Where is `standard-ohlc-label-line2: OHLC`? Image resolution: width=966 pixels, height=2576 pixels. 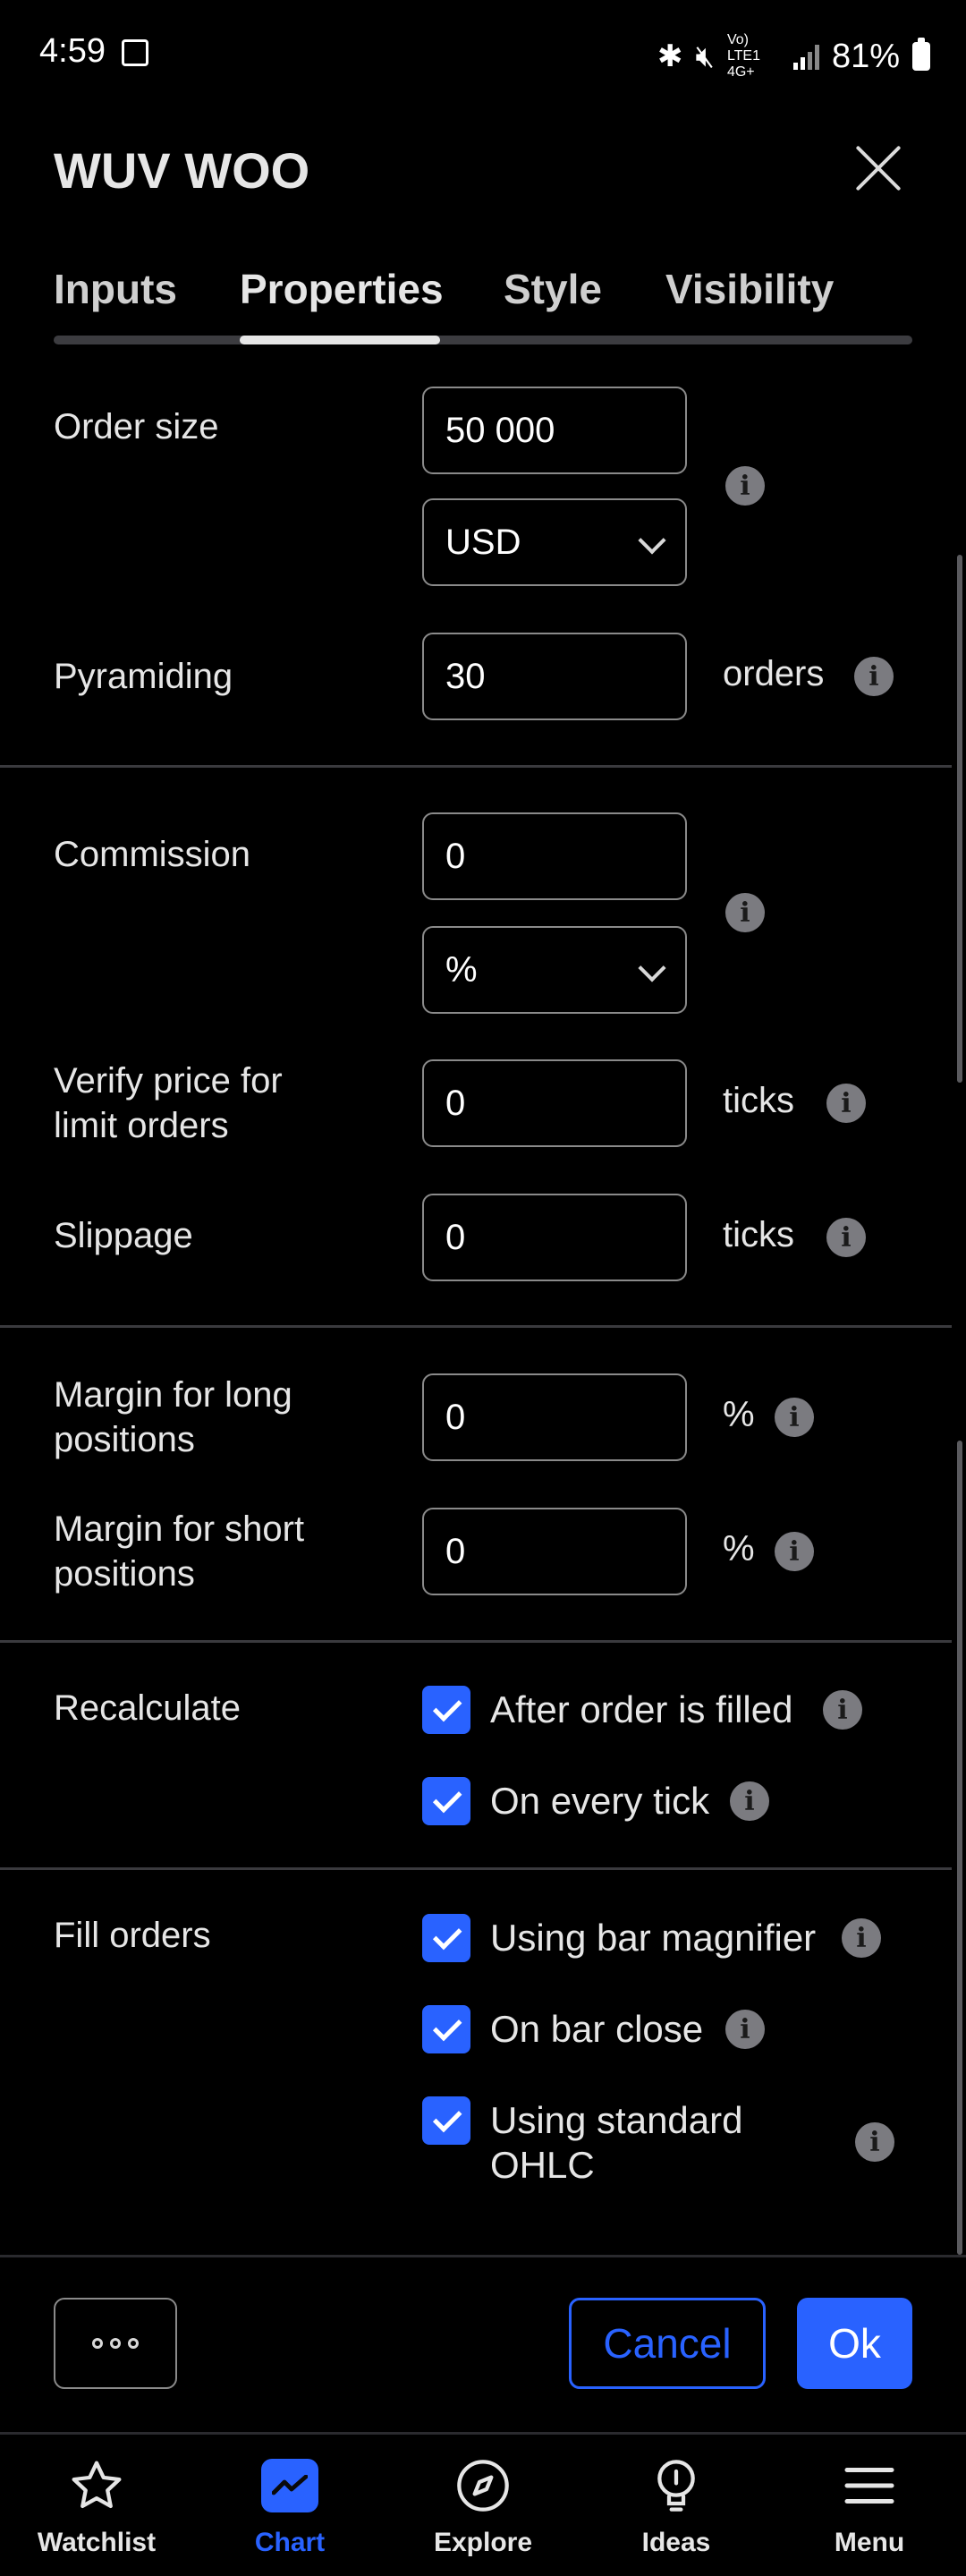
standard-ohlc-label-line2: OHLC is located at coordinates (542, 2165).